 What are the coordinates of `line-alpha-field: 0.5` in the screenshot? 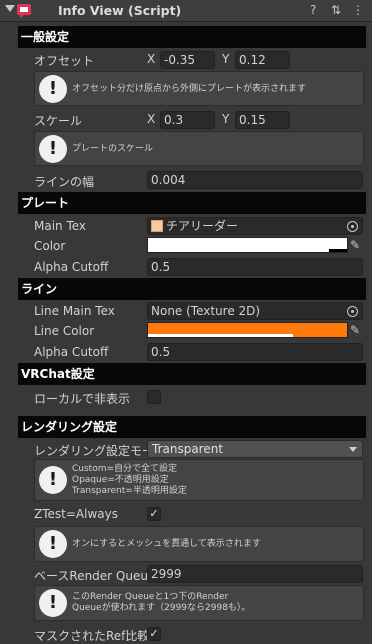 It's located at (255, 352).